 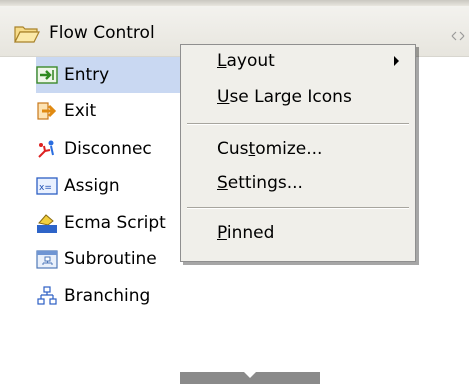 I want to click on subroutine-icon, so click(x=47, y=259).